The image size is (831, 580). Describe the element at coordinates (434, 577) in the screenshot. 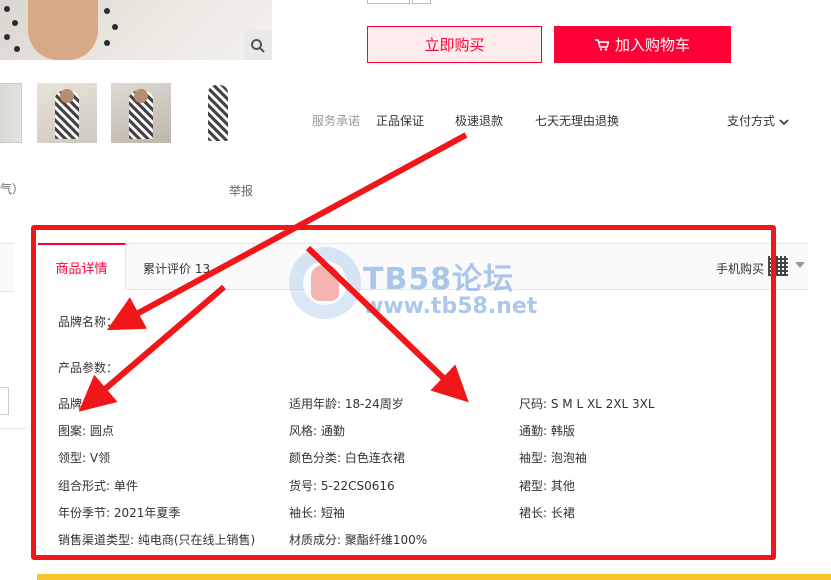

I see `bottom-strip` at that location.